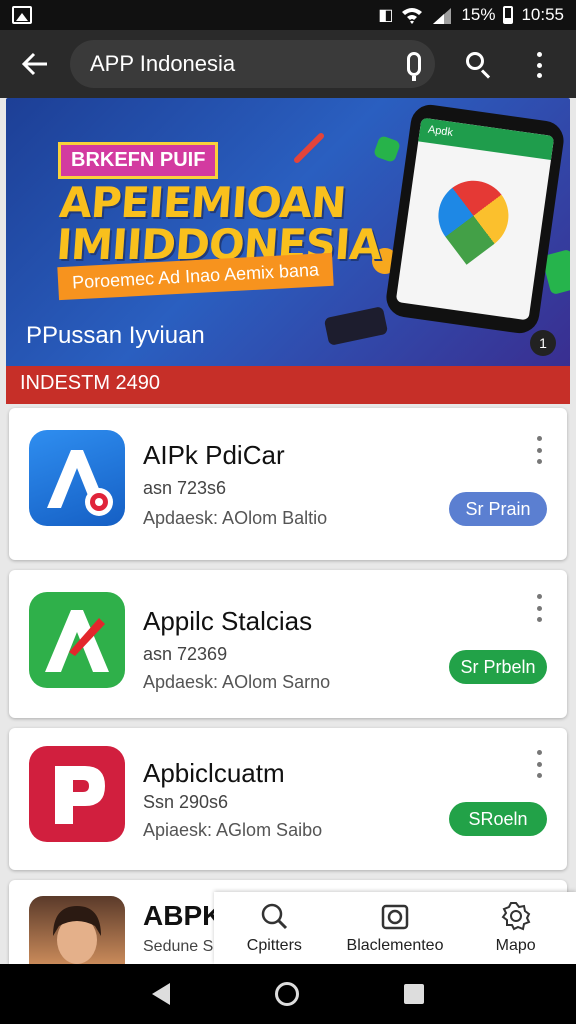 This screenshot has width=576, height=1024. Describe the element at coordinates (185, 488) in the screenshot. I see `app-size: asn 723s6` at that location.